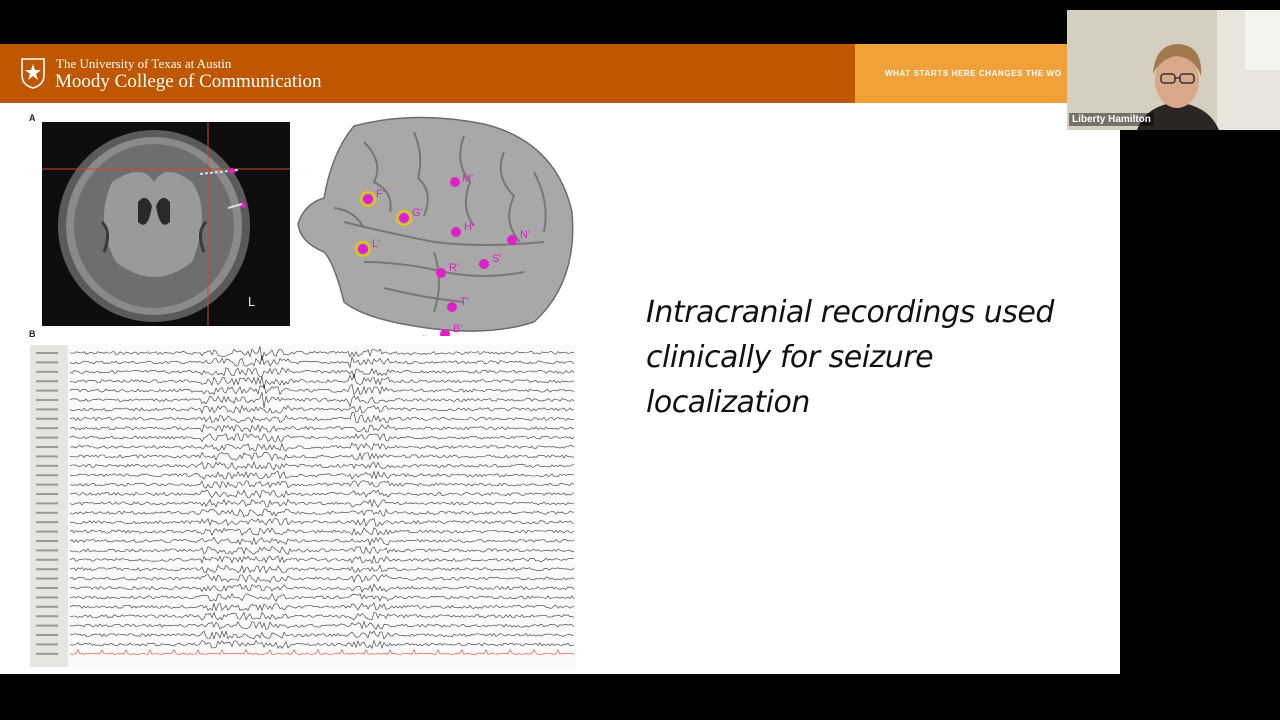 Image resolution: width=1280 pixels, height=720 pixels. I want to click on participant-name: Liberty Hamilton, so click(1111, 119).